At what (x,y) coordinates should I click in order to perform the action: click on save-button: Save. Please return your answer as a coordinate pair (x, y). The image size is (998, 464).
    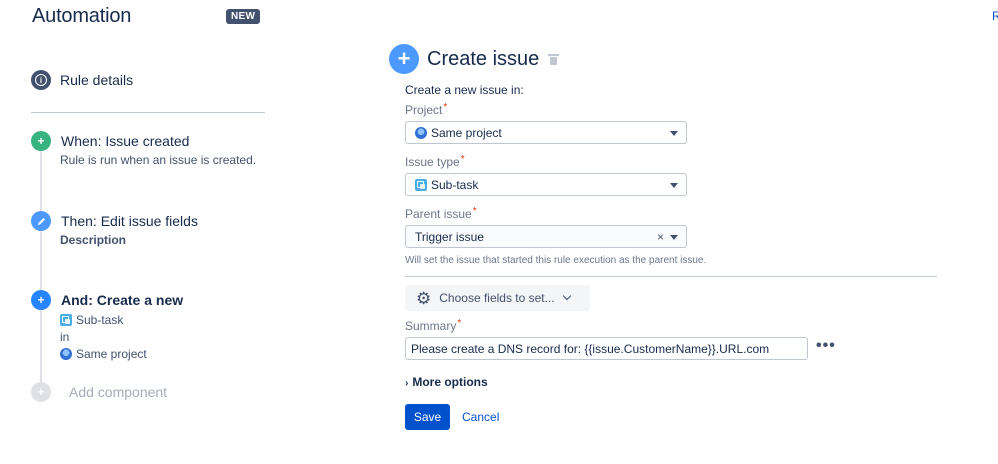
    Looking at the image, I should click on (427, 417).